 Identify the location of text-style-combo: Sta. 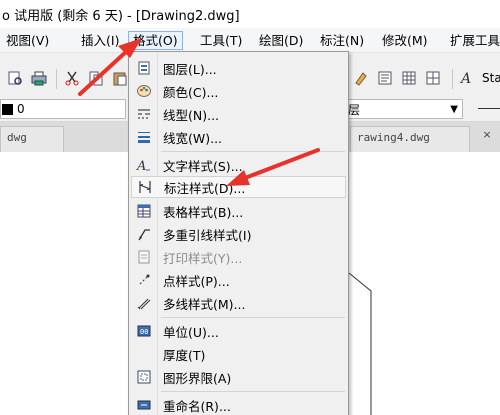
(491, 78).